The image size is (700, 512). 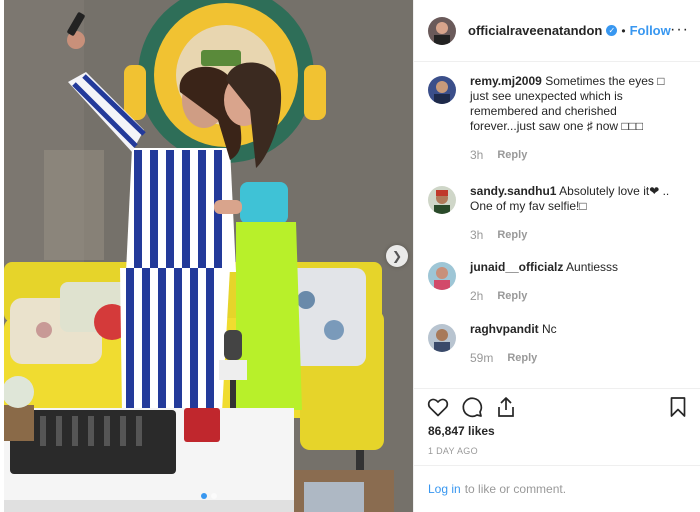 I want to click on comment-item: raghvpandit Nc 59m Reply, so click(x=559, y=343).